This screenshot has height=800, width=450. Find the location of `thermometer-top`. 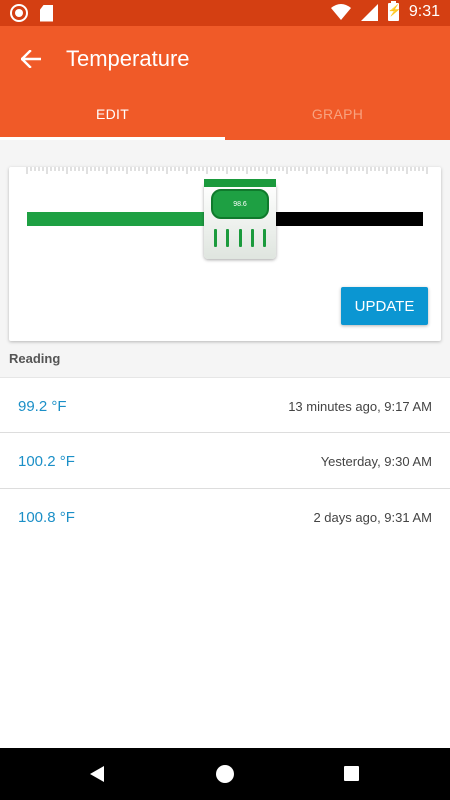

thermometer-top is located at coordinates (240, 183).